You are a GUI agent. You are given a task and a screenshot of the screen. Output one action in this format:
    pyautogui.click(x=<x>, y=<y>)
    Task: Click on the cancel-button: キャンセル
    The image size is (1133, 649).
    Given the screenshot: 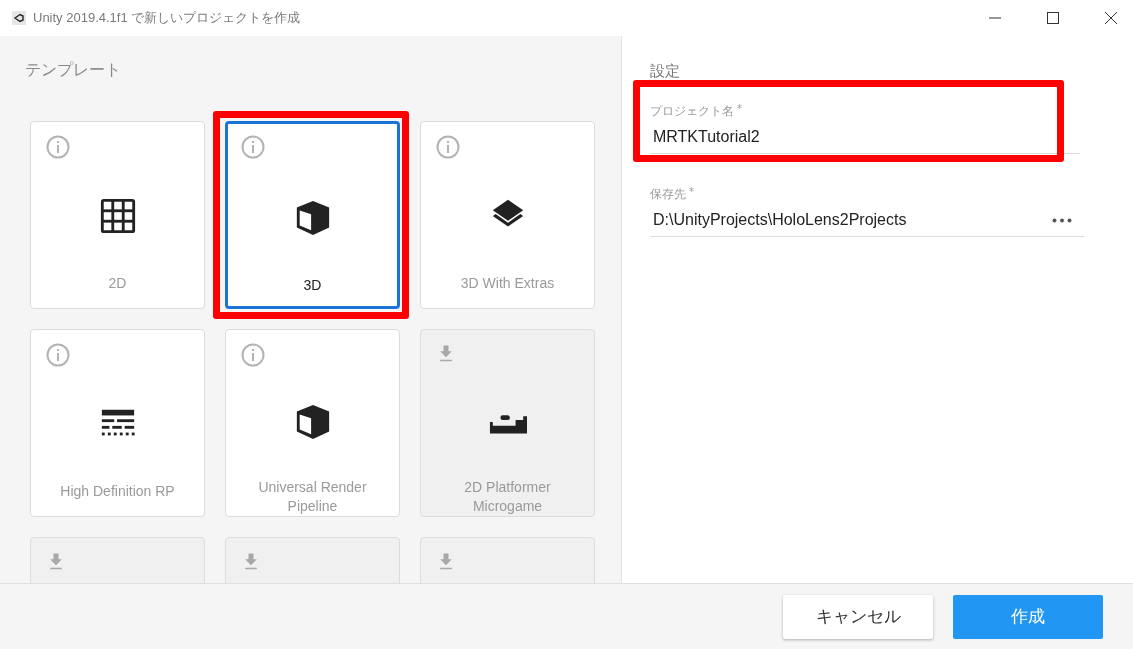 What is the action you would take?
    pyautogui.click(x=858, y=616)
    